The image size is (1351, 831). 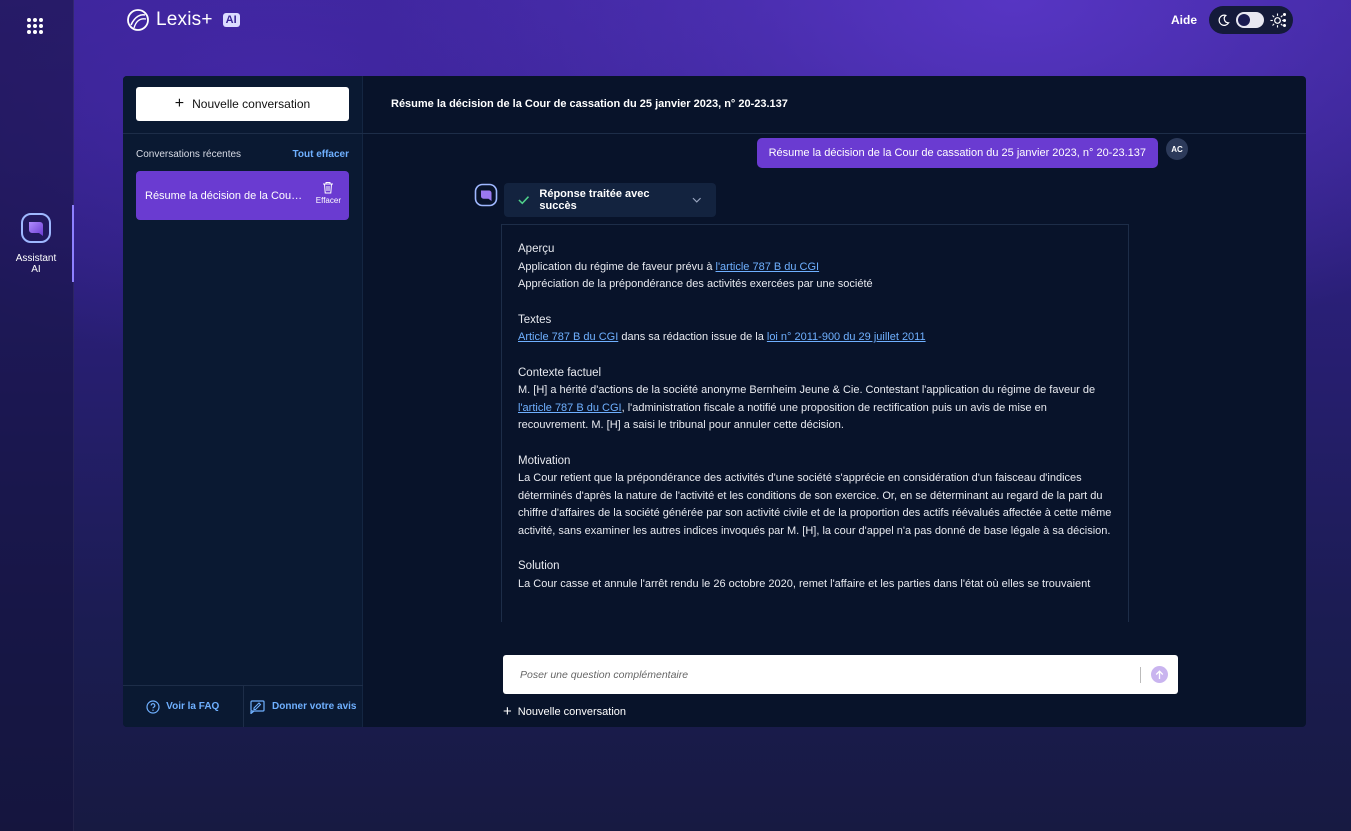 I want to click on response-status-label: Réponse traitée avec succès, so click(x=594, y=200).